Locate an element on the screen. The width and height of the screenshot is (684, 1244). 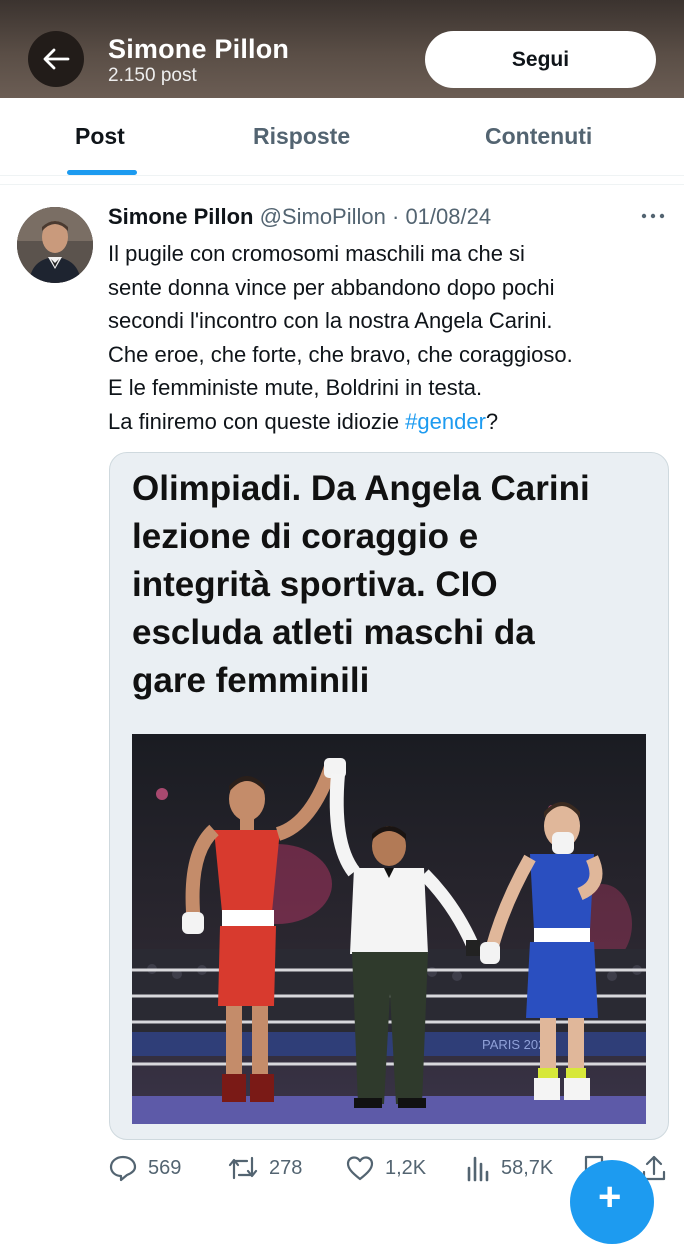
repost-count: 278 is located at coordinates (286, 1167).